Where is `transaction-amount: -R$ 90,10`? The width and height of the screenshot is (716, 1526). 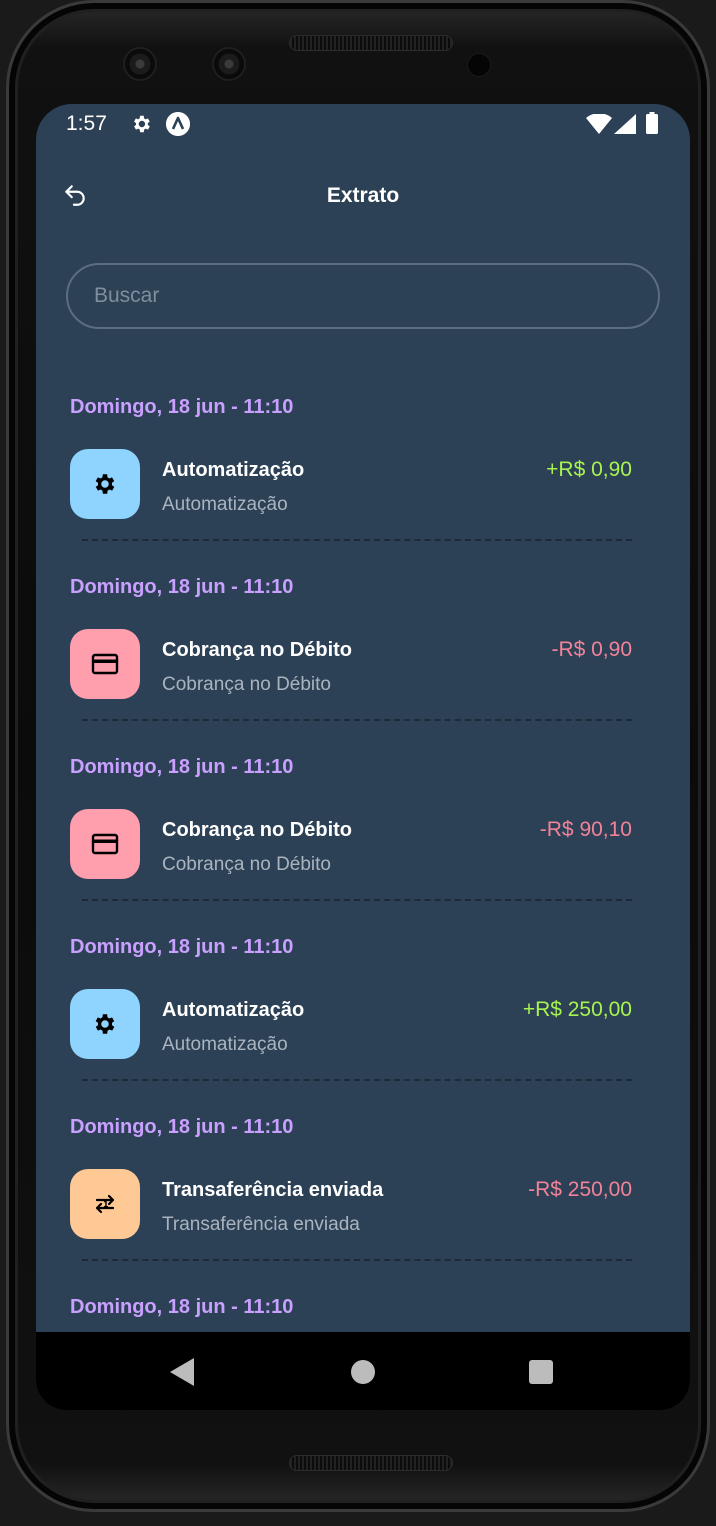 transaction-amount: -R$ 90,10 is located at coordinates (585, 829).